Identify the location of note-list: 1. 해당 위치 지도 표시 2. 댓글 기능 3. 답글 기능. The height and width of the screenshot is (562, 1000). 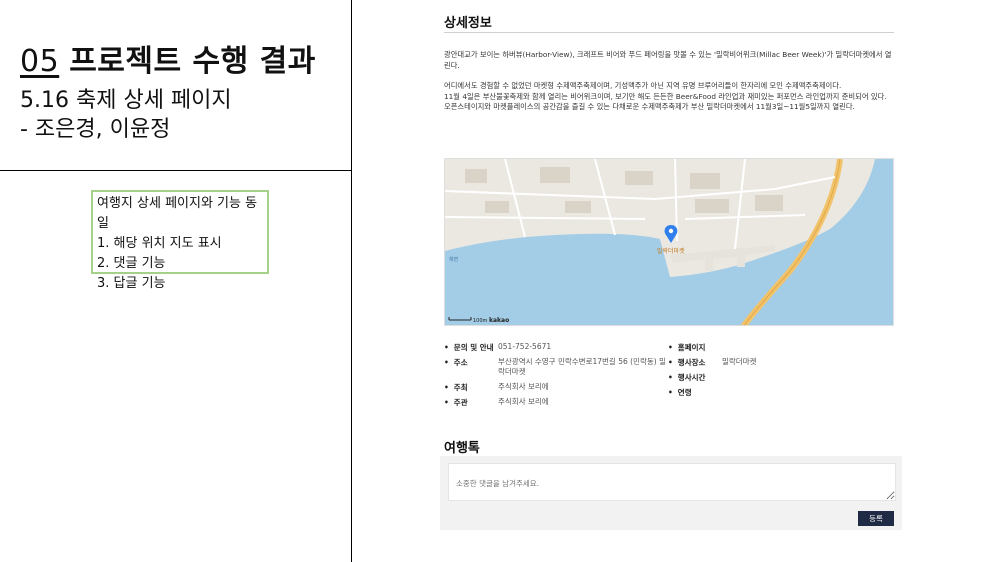
(180, 264).